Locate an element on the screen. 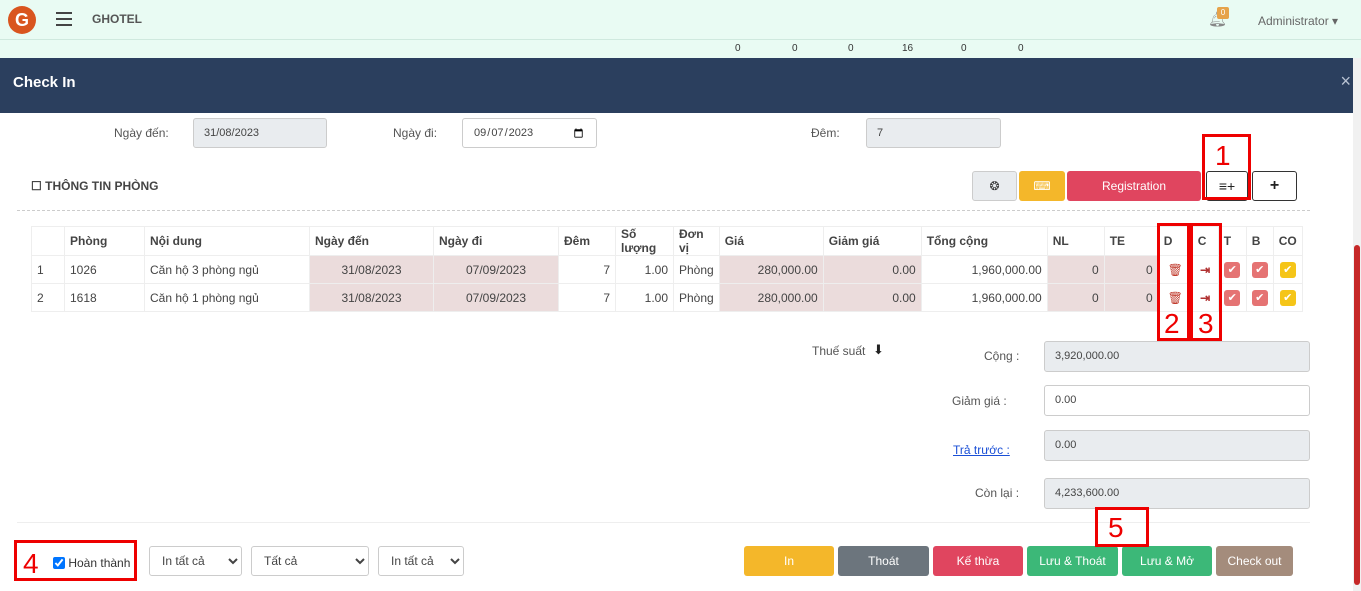 This screenshot has height=591, width=1361. annotation-number-2: 2 is located at coordinates (1172, 323).